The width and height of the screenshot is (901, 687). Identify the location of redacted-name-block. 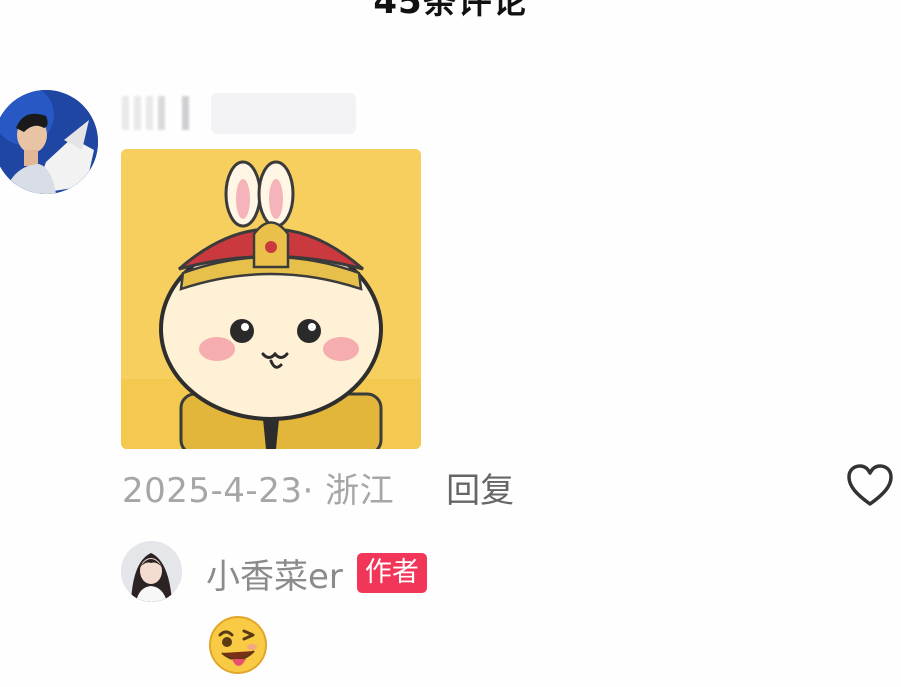
(283, 113).